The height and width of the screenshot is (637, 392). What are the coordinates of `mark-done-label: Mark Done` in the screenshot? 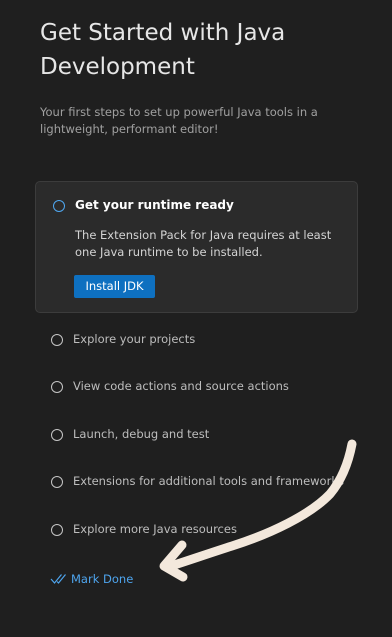 It's located at (102, 579).